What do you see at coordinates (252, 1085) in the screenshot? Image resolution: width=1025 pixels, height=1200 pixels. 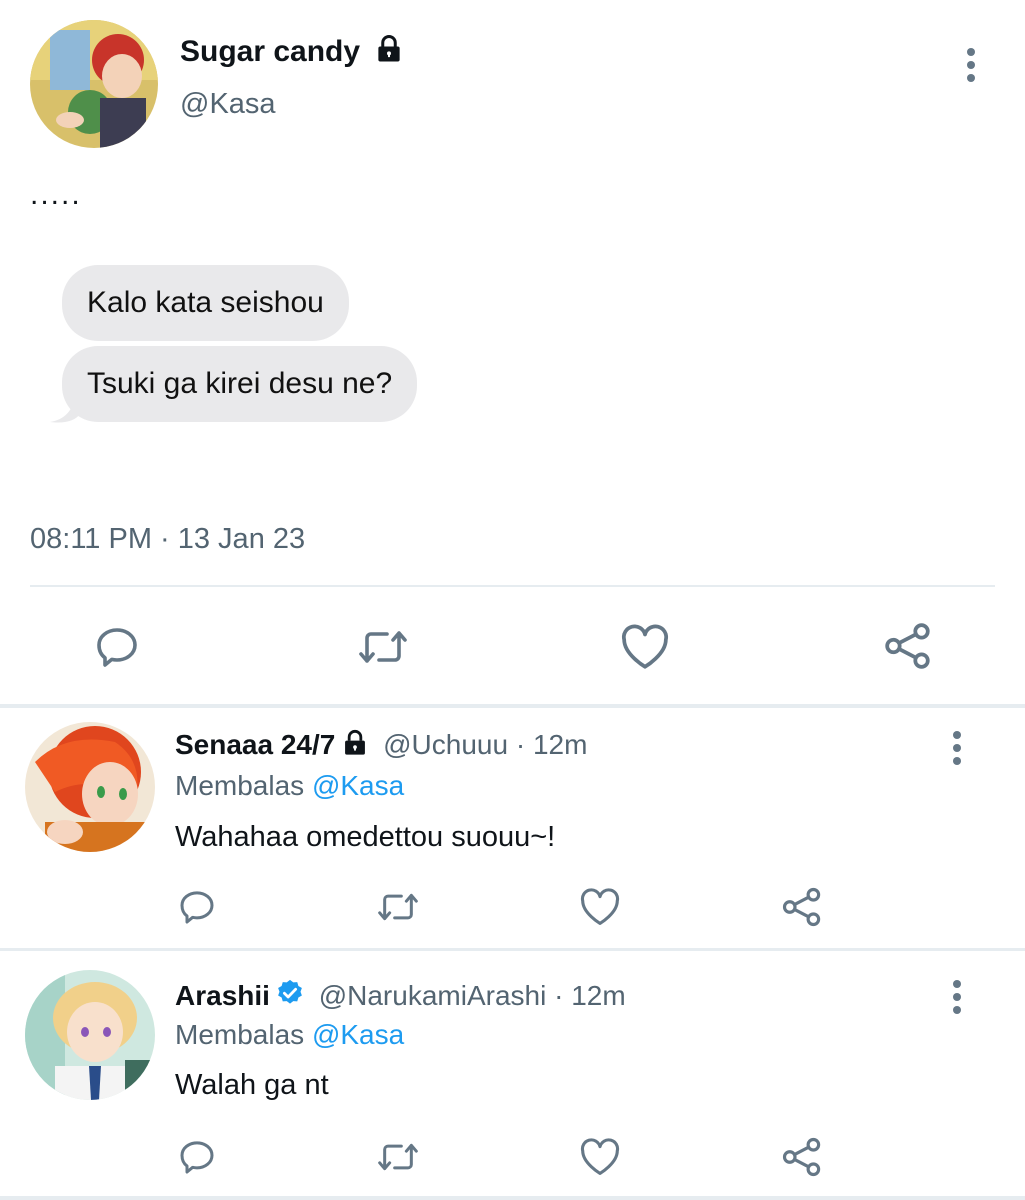 I see `reply-text: Walah ga nt` at bounding box center [252, 1085].